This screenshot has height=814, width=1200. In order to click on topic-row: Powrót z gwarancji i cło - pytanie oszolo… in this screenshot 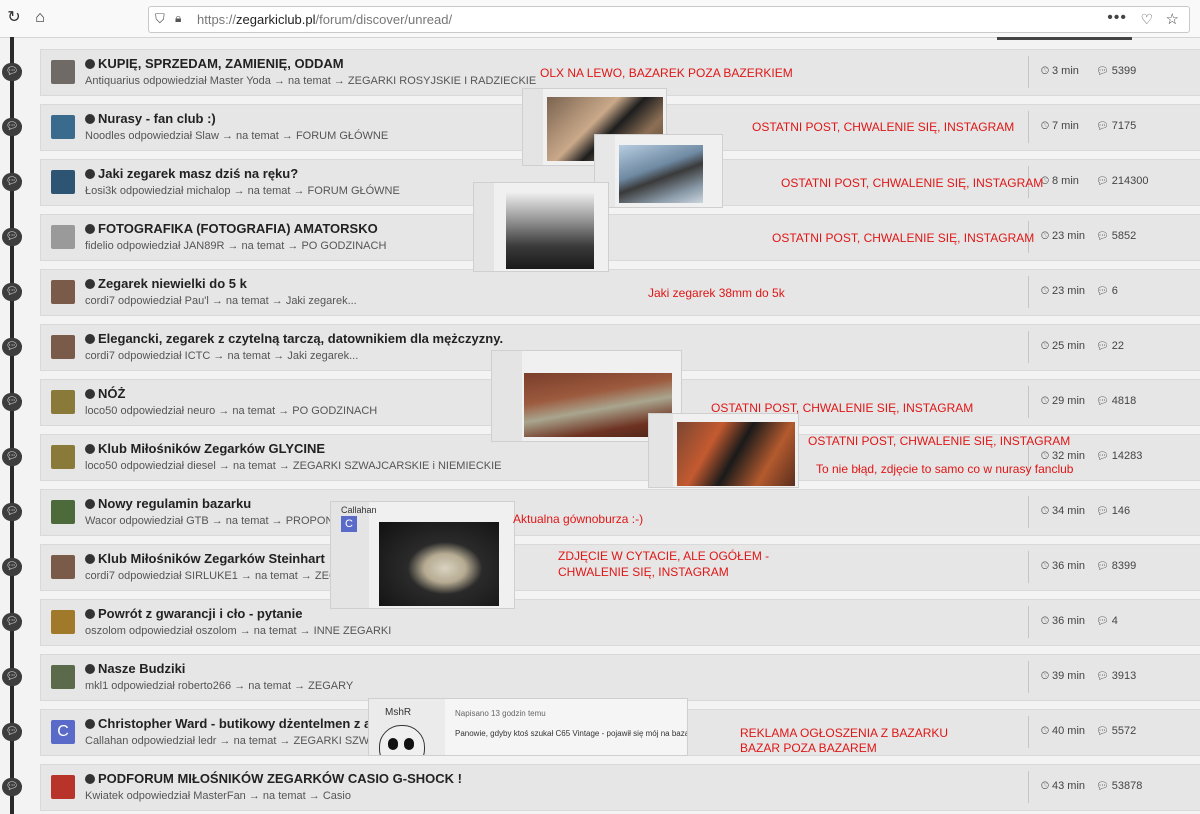, I will do `click(620, 622)`.